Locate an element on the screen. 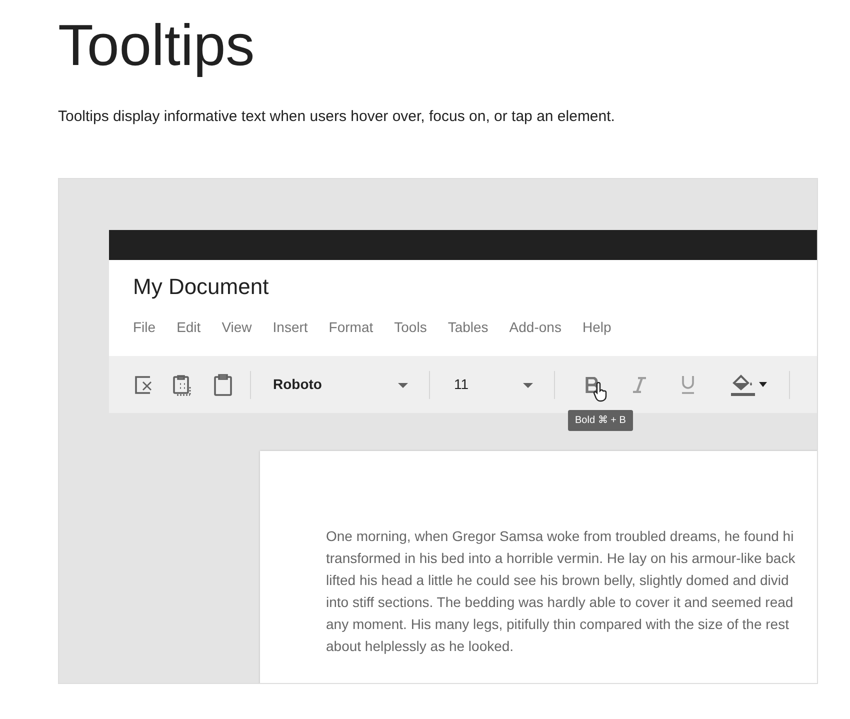  fill-color-icon is located at coordinates (749, 384).